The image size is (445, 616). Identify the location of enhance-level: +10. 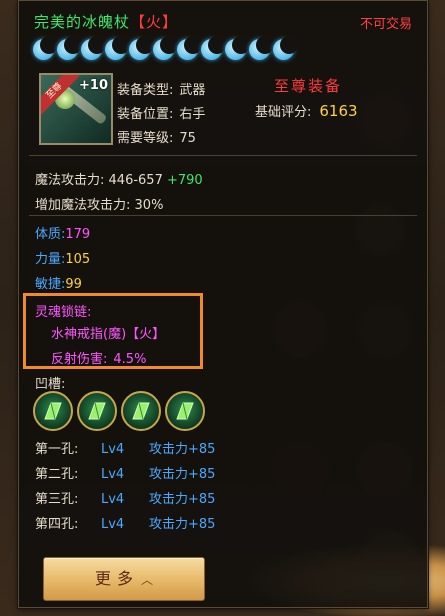
(93, 85).